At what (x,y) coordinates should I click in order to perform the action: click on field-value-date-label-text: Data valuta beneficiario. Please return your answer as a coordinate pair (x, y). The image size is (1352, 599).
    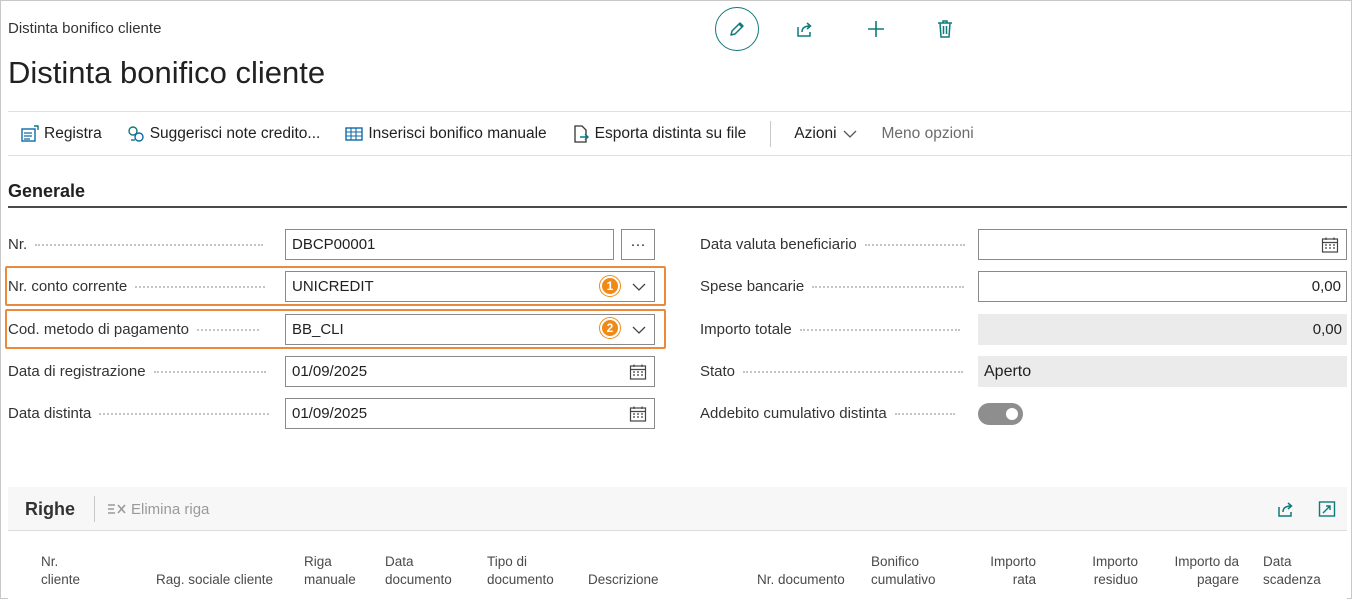
    Looking at the image, I should click on (778, 244).